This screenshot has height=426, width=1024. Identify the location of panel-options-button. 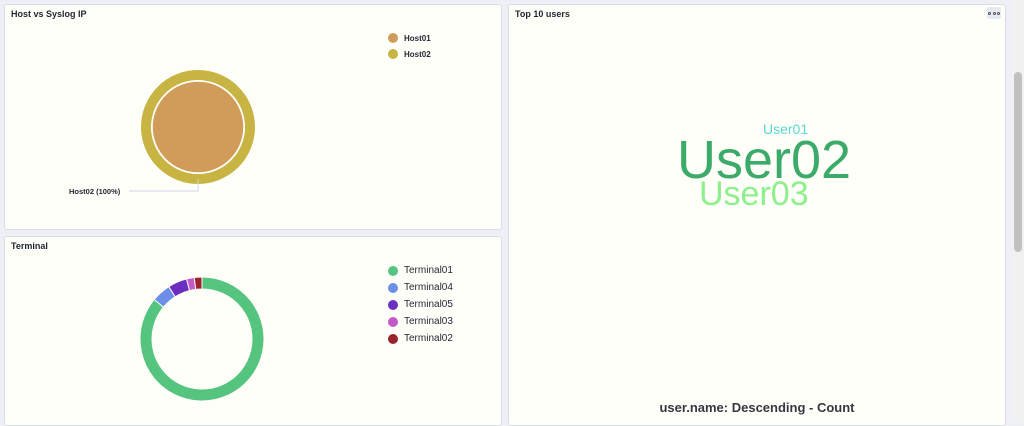
(994, 13).